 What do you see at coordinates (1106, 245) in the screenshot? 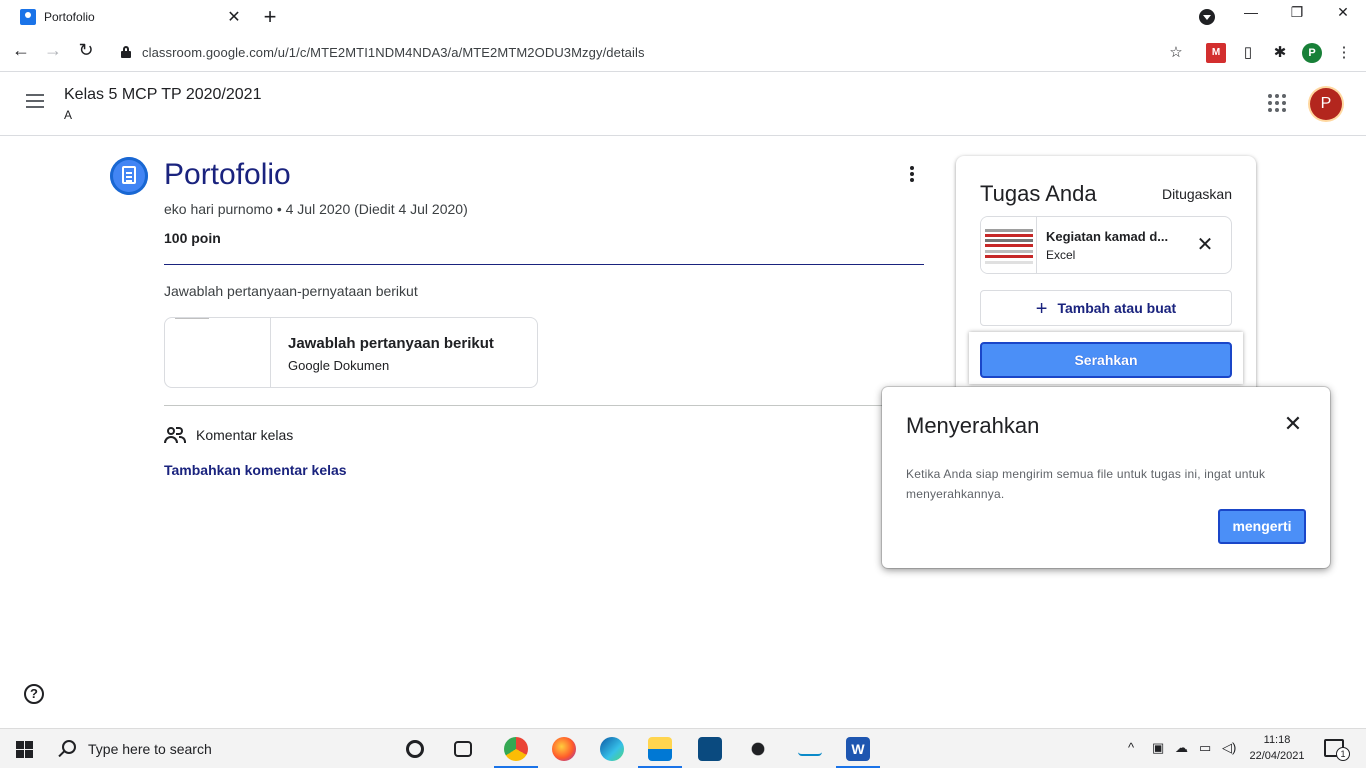
I see `attached-file: Kegiatan kamad d... Excel ✕` at bounding box center [1106, 245].